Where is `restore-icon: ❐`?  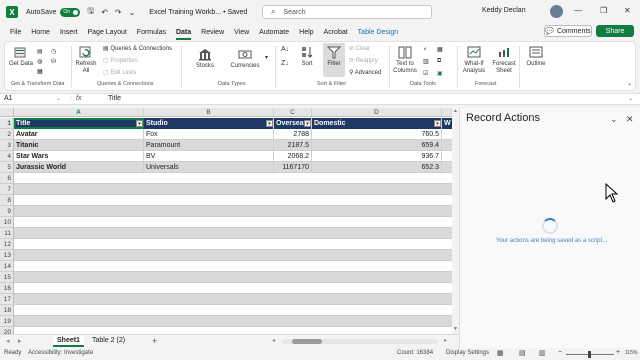 restore-icon: ❐ is located at coordinates (603, 10).